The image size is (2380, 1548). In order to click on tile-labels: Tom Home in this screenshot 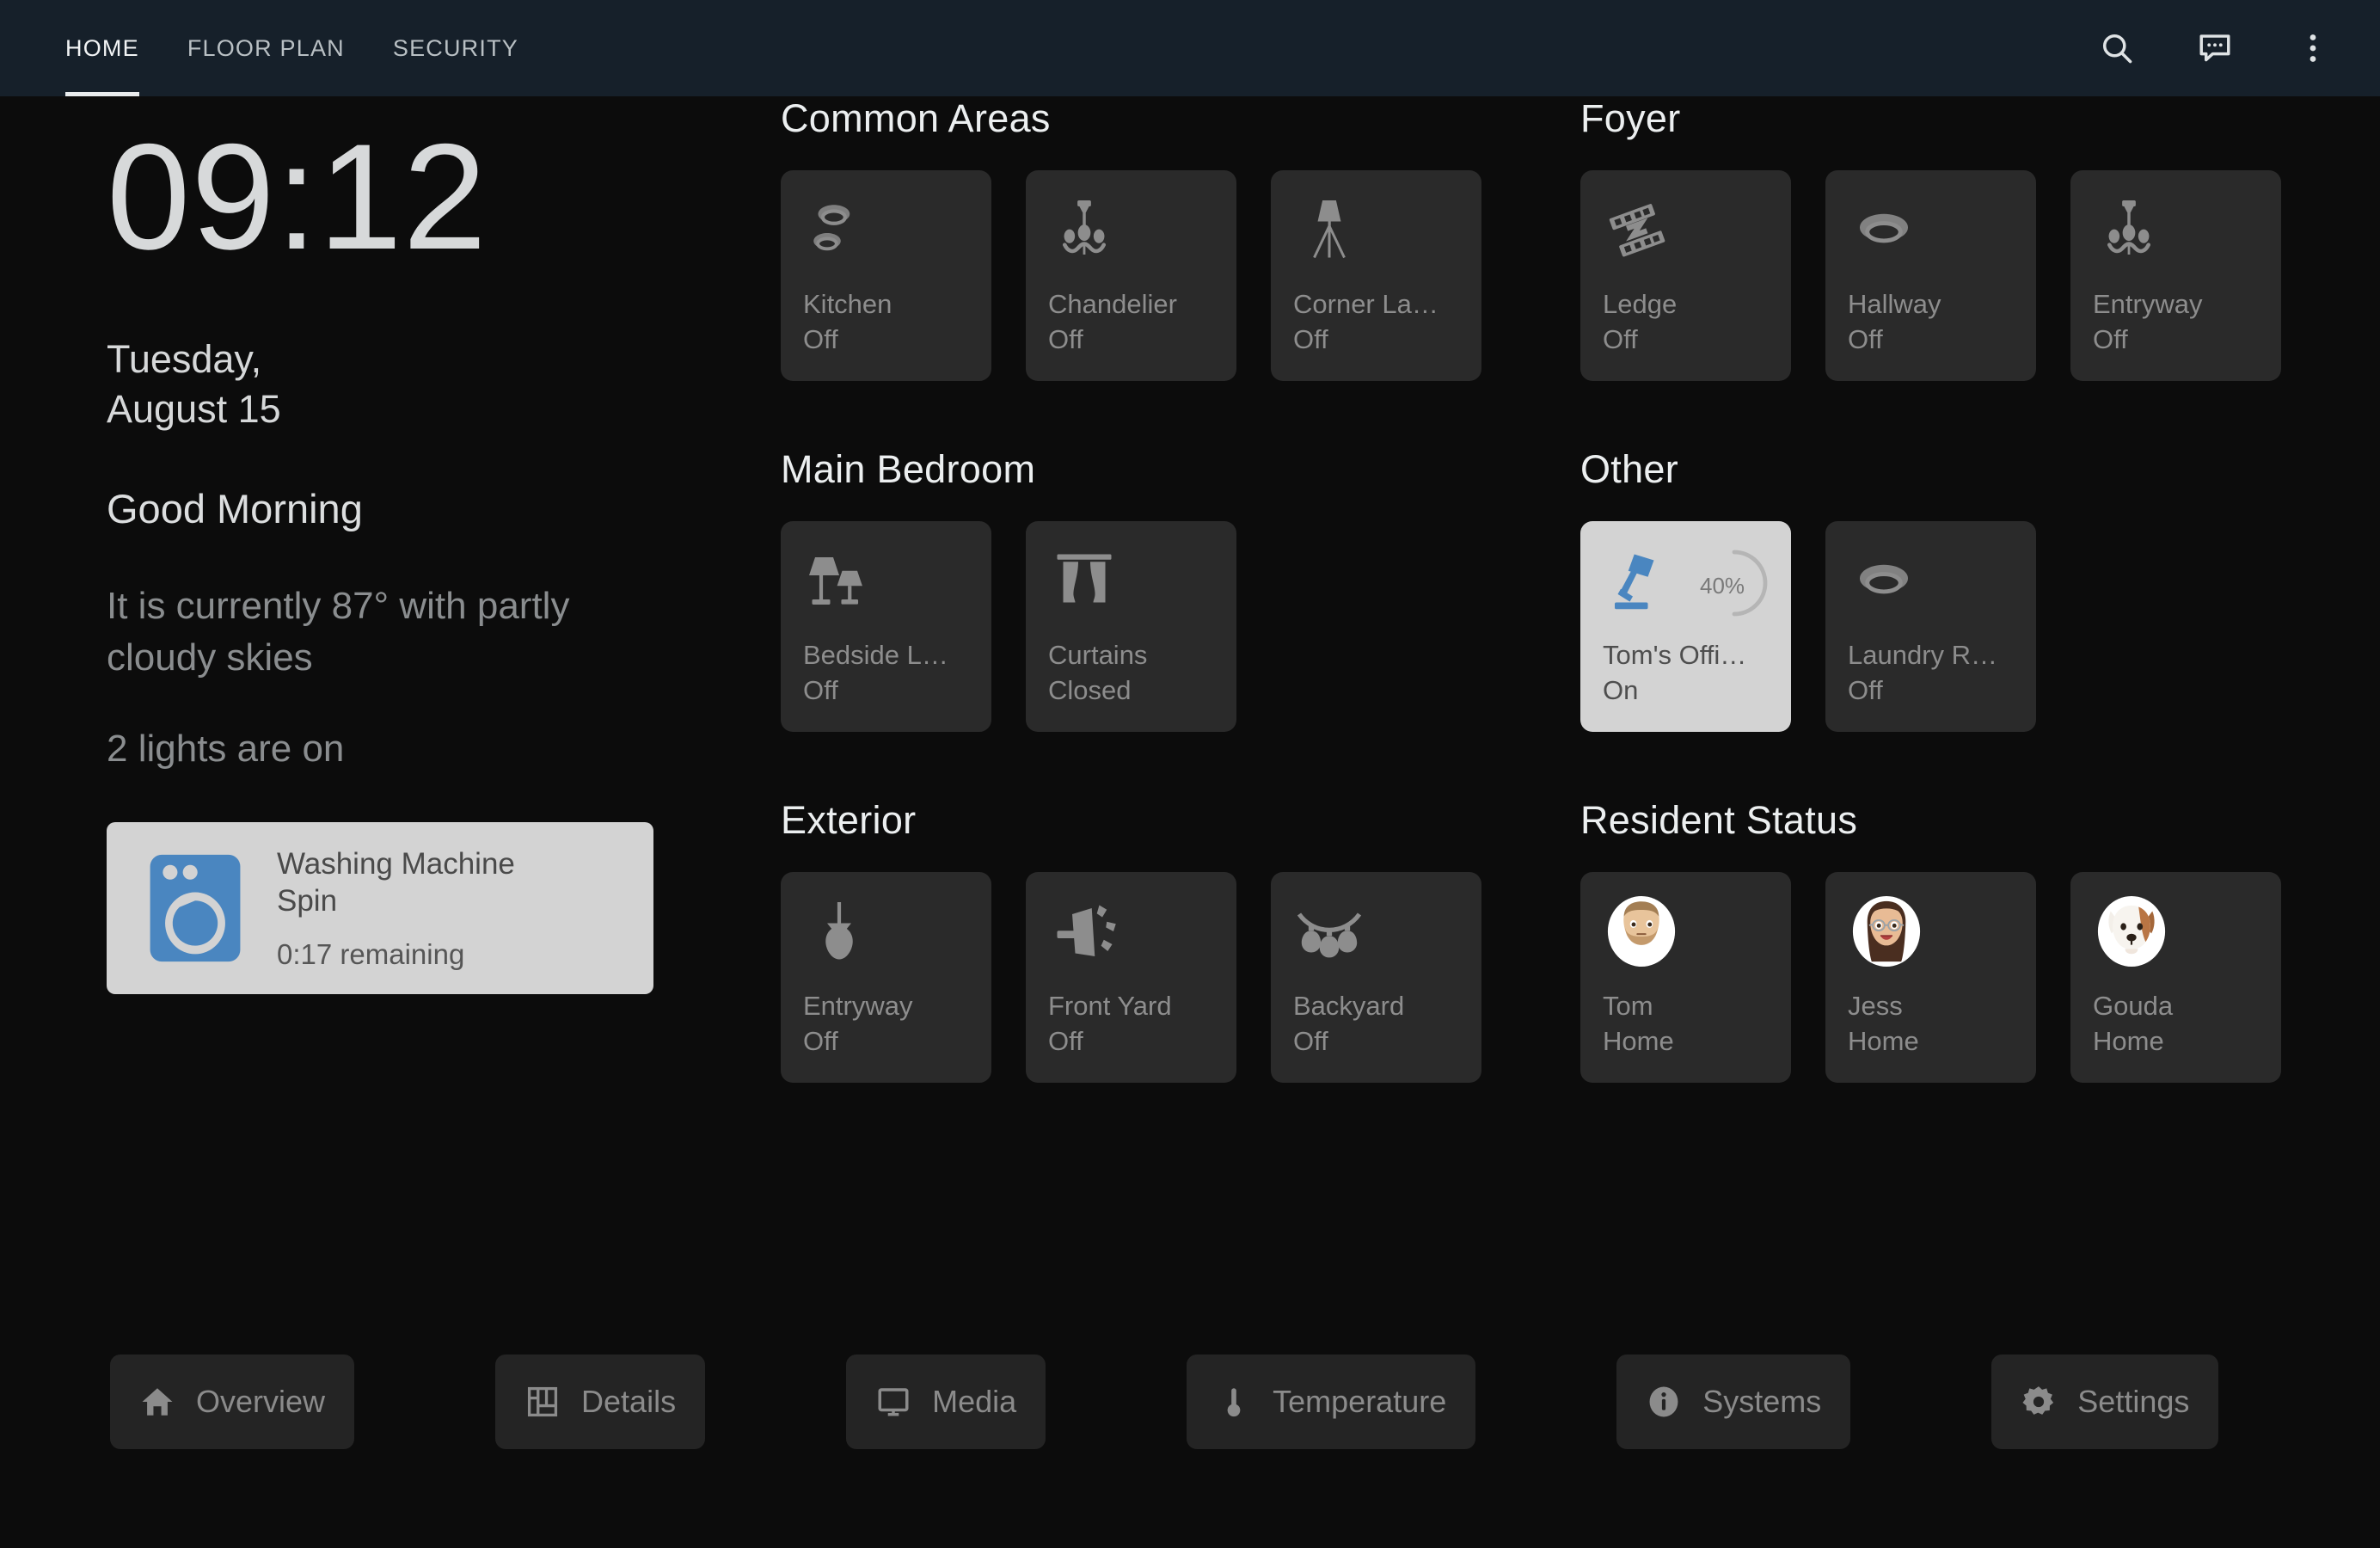, I will do `click(1691, 1024)`.